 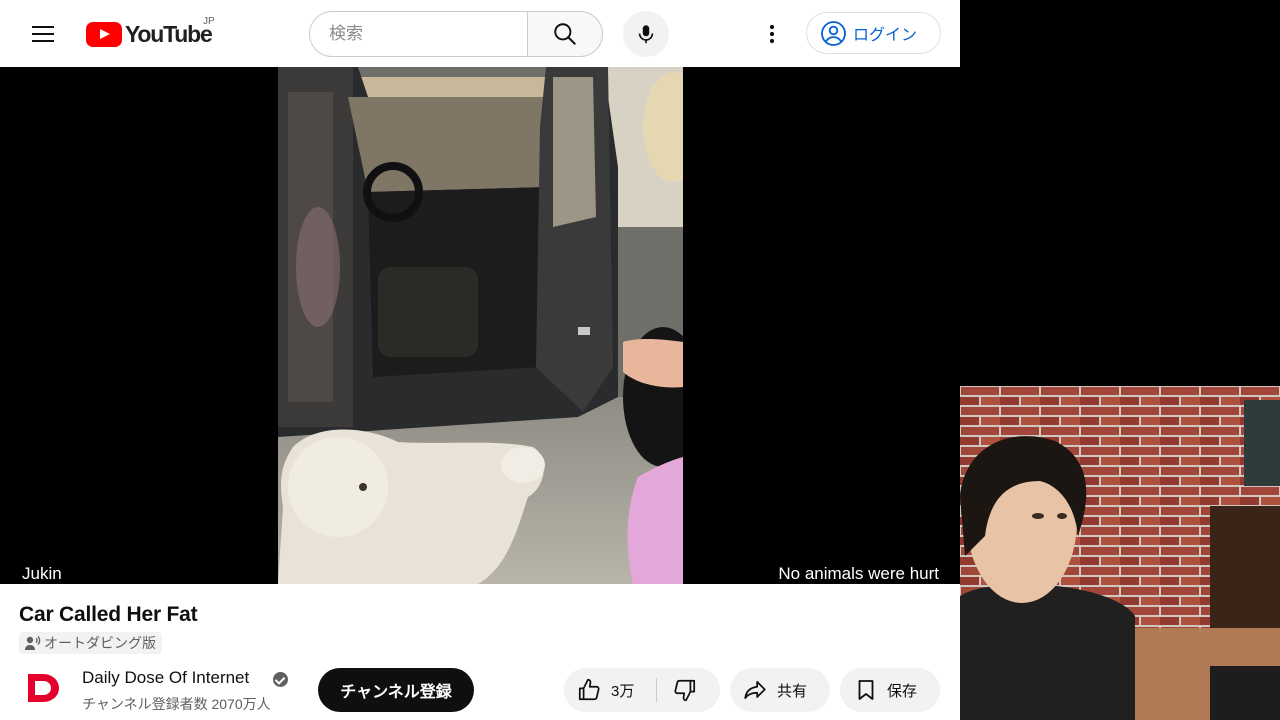 I want to click on voice-search-button, so click(x=646, y=34).